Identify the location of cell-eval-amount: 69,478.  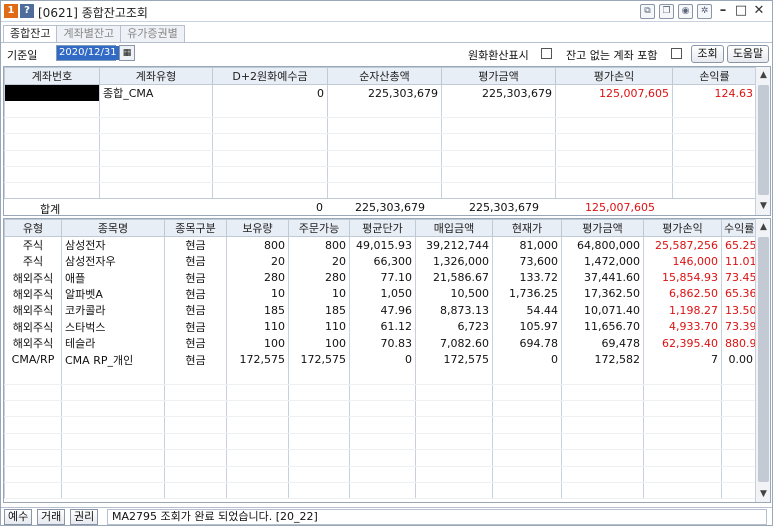
(602, 343).